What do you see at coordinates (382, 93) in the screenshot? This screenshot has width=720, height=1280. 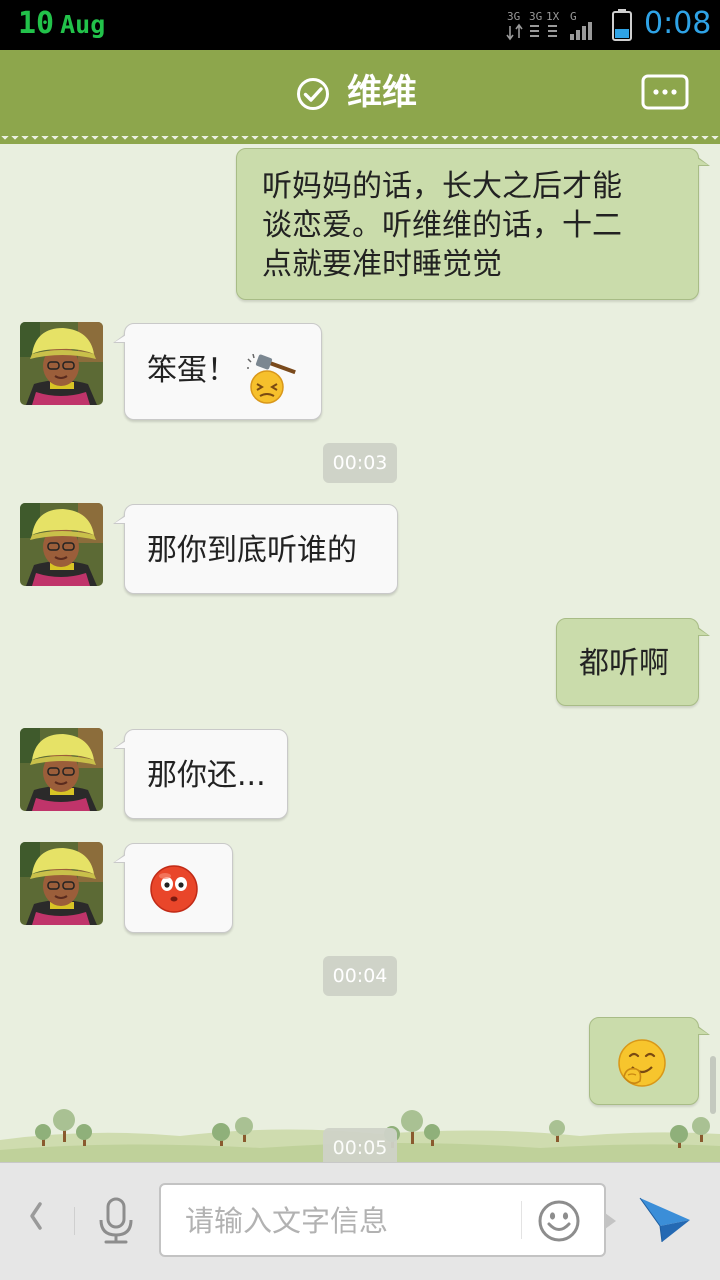 I see `chat-title: 维维` at bounding box center [382, 93].